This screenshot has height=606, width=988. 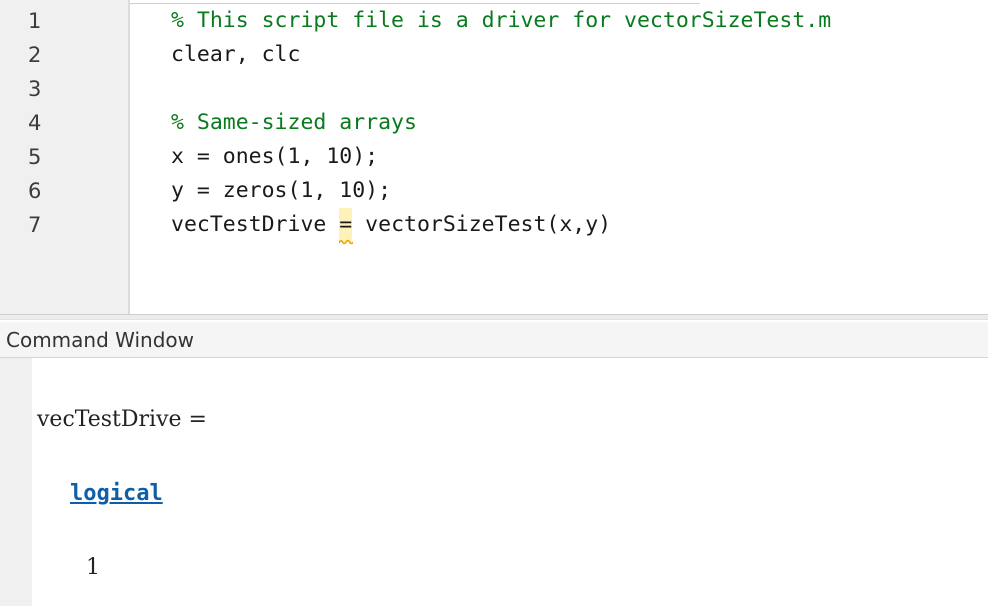 I want to click on code-line-2: clear, clc, so click(x=235, y=55).